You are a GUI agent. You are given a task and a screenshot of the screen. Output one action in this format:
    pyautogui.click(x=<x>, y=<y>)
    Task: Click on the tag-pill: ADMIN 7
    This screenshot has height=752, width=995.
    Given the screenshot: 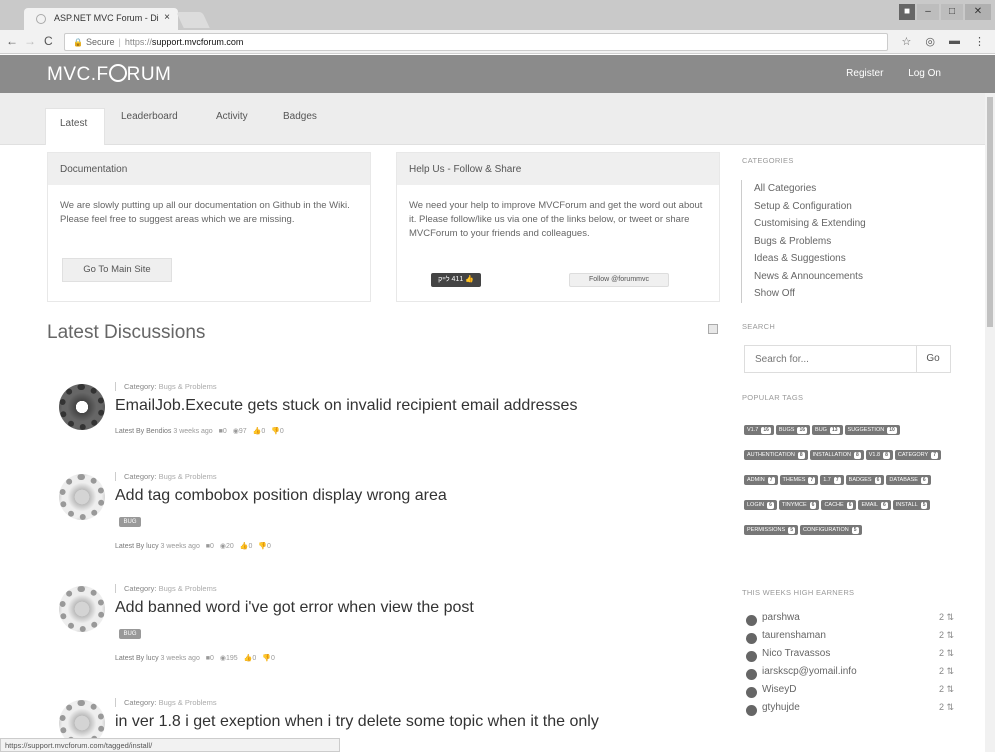 What is the action you would take?
    pyautogui.click(x=761, y=480)
    